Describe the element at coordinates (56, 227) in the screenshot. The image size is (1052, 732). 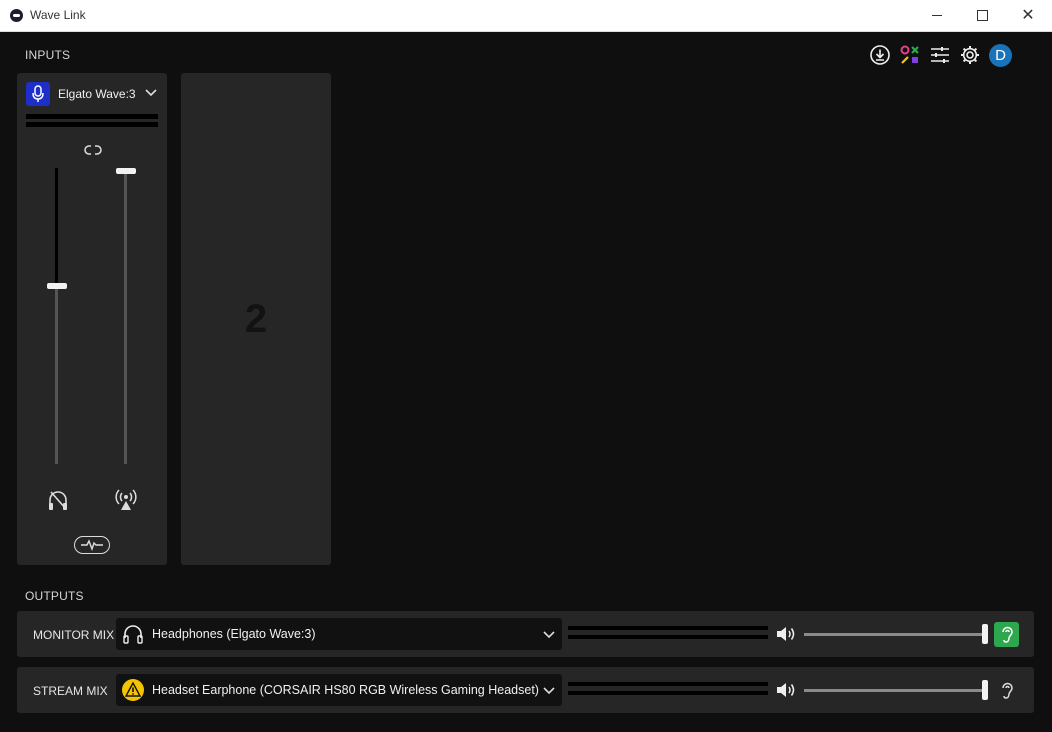
I see `monitor-mix-fader-unfilled` at that location.